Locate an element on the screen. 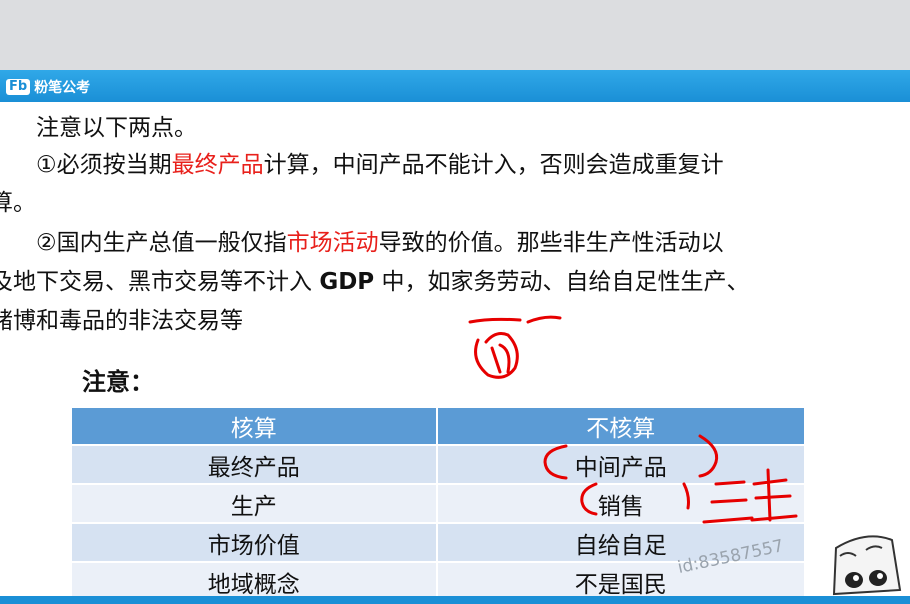 The width and height of the screenshot is (910, 604). ink-stroke is located at coordinates (686, 496).